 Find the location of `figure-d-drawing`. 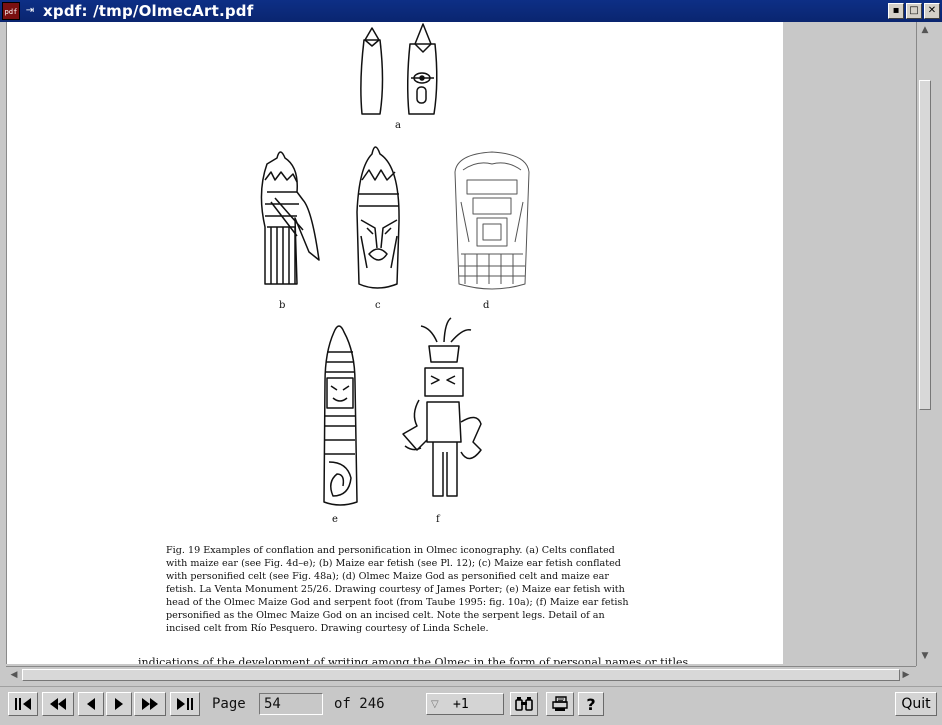

figure-d-drawing is located at coordinates (492, 220).